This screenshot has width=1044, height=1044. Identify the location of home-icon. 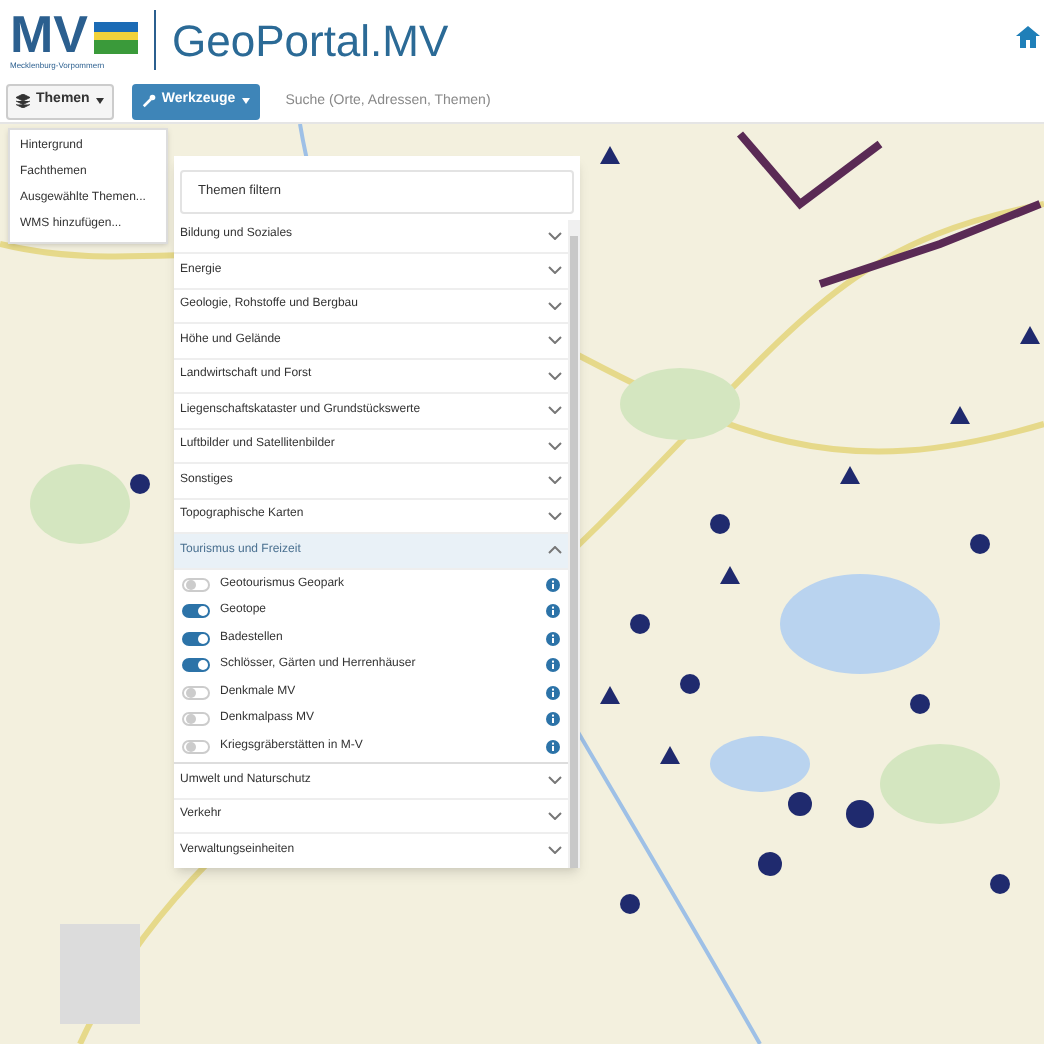
(1028, 37).